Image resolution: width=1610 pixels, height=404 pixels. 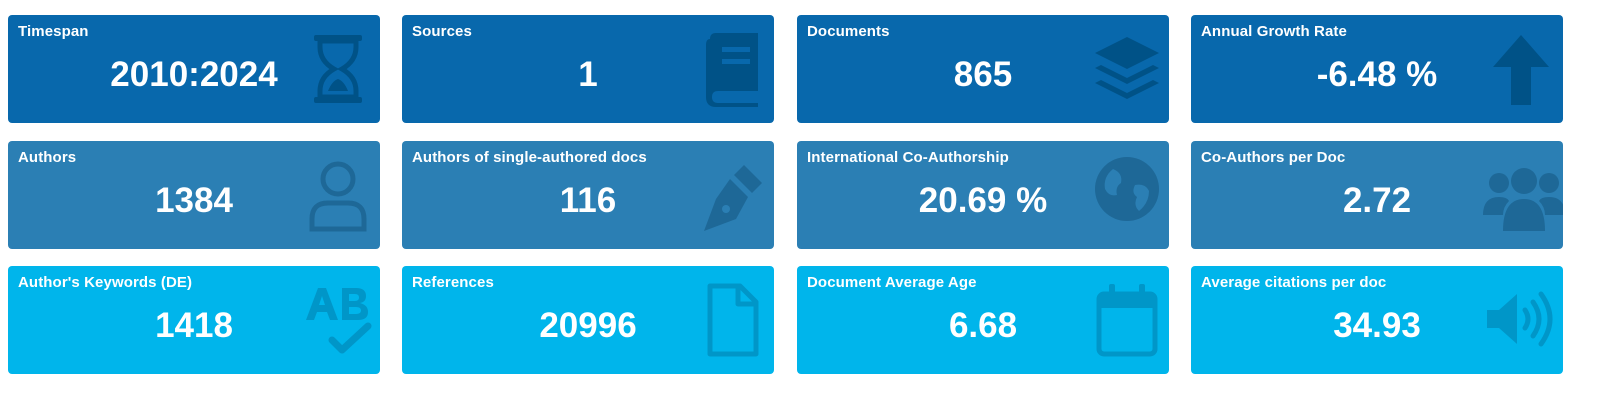 I want to click on card-value: 2010:2024, so click(x=194, y=74).